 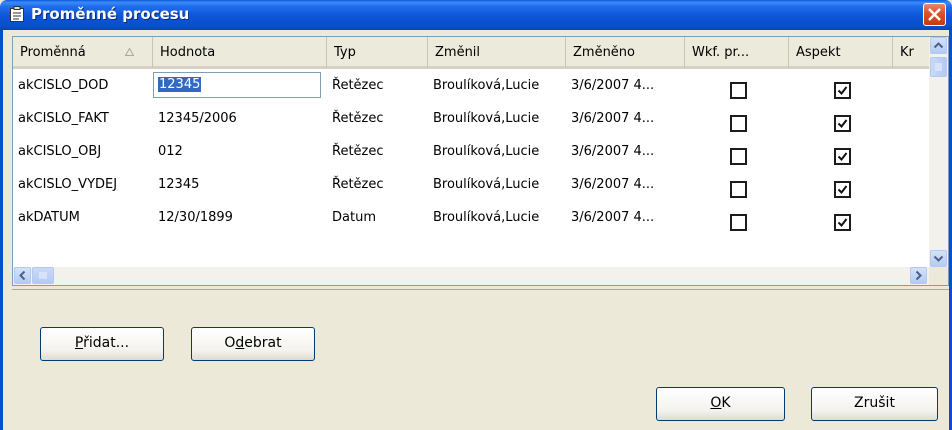 What do you see at coordinates (476, 15) in the screenshot?
I see `title-bar: Proměnné procesu` at bounding box center [476, 15].